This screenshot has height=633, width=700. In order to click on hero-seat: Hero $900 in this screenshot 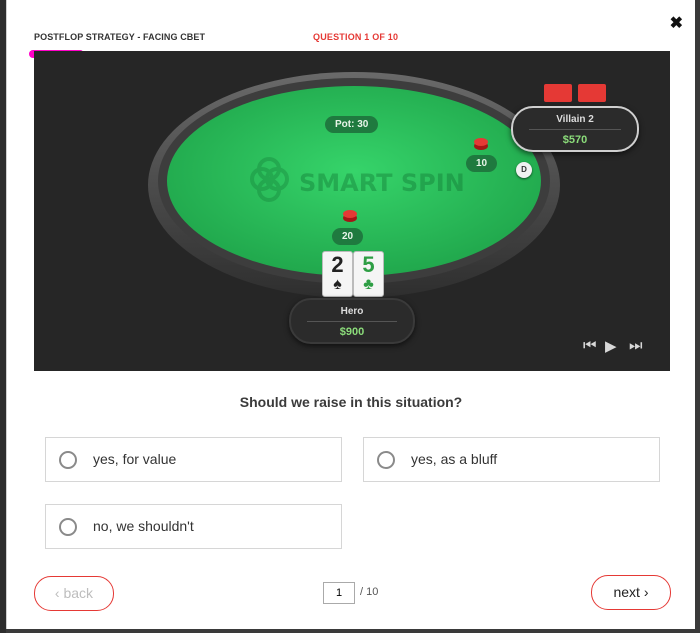, I will do `click(352, 321)`.